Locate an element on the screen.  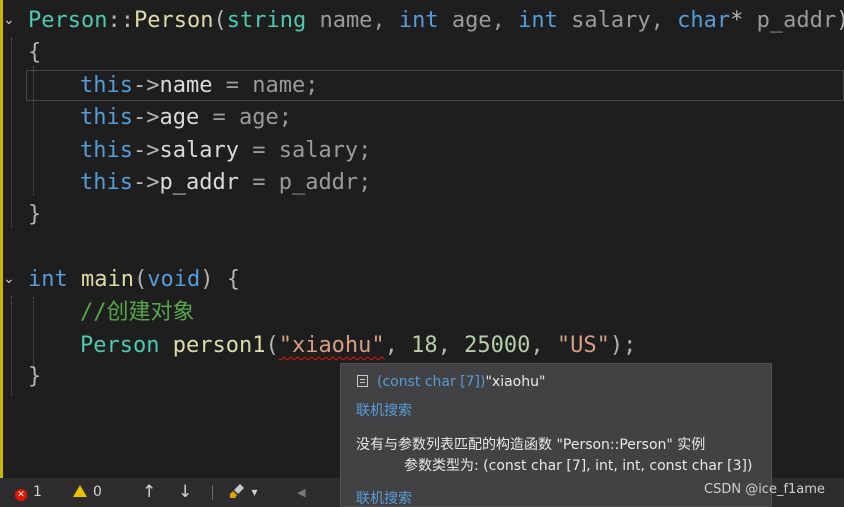
param-name: age, is located at coordinates (478, 20).